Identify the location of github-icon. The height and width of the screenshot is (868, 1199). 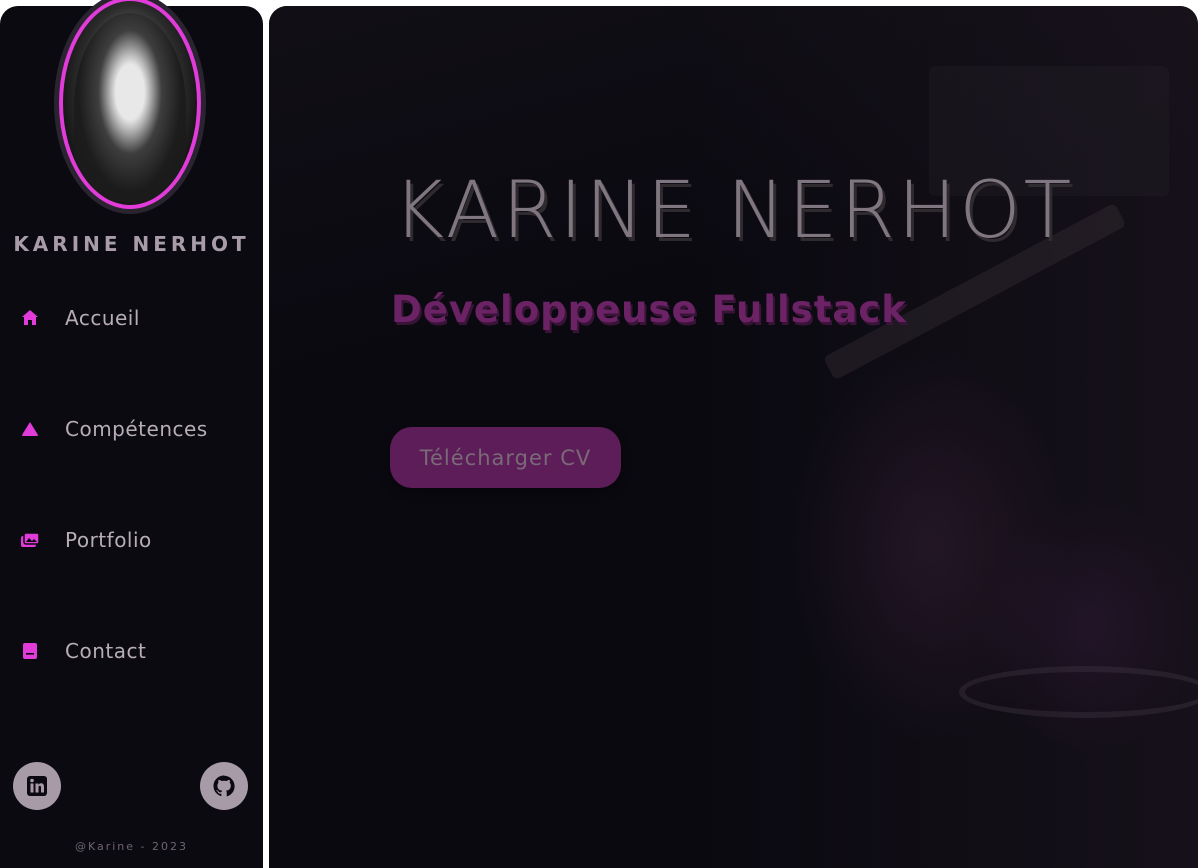
(224, 786).